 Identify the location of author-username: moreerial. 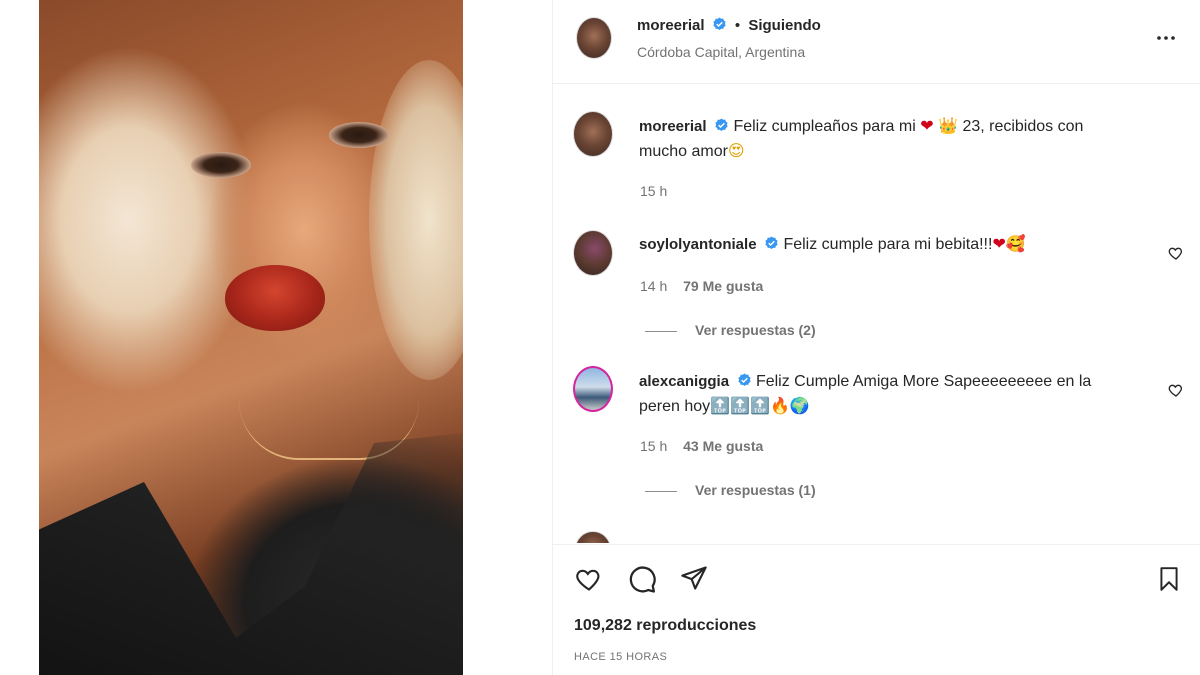
(671, 25).